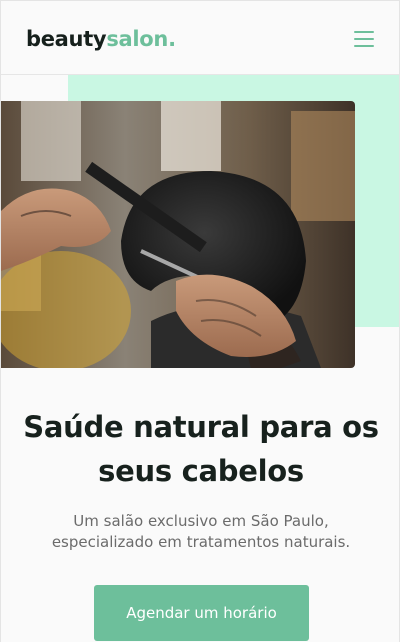 This screenshot has height=642, width=400. Describe the element at coordinates (201, 449) in the screenshot. I see `hero-headline: Saúde natural para os seus cabelos` at that location.